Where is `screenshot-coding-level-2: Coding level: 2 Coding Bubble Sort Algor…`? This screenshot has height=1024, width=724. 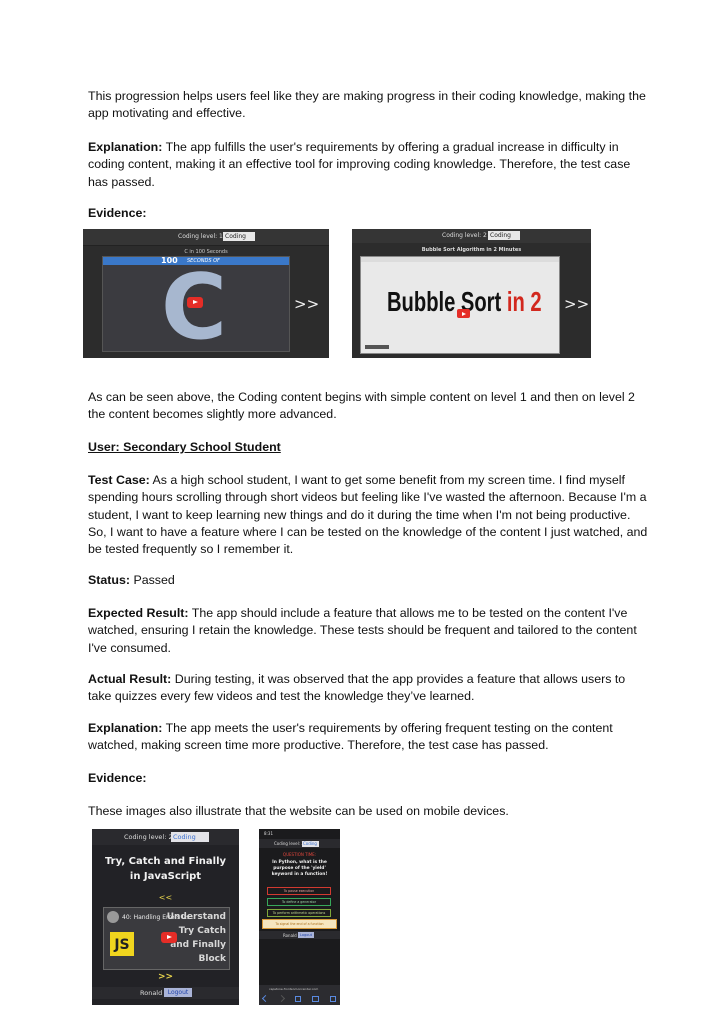
screenshot-coding-level-2: Coding level: 2 Coding Bubble Sort Algor… is located at coordinates (471, 293).